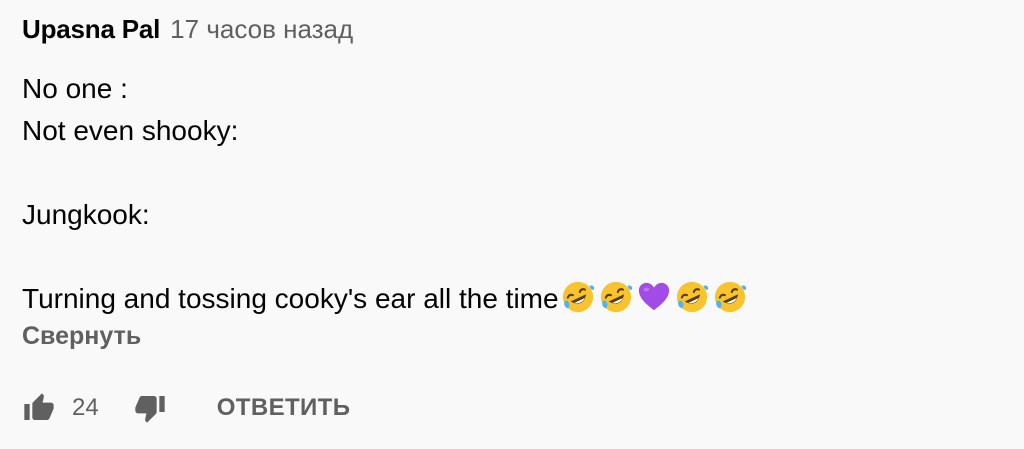 Image resolution: width=1024 pixels, height=449 pixels. I want to click on dislike-button, so click(150, 408).